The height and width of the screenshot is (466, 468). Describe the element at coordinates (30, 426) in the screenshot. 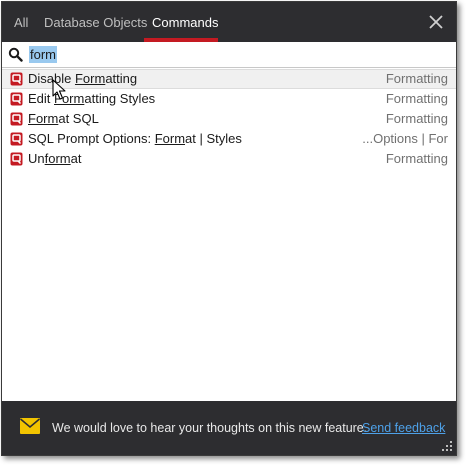

I see `envelope-icon` at that location.